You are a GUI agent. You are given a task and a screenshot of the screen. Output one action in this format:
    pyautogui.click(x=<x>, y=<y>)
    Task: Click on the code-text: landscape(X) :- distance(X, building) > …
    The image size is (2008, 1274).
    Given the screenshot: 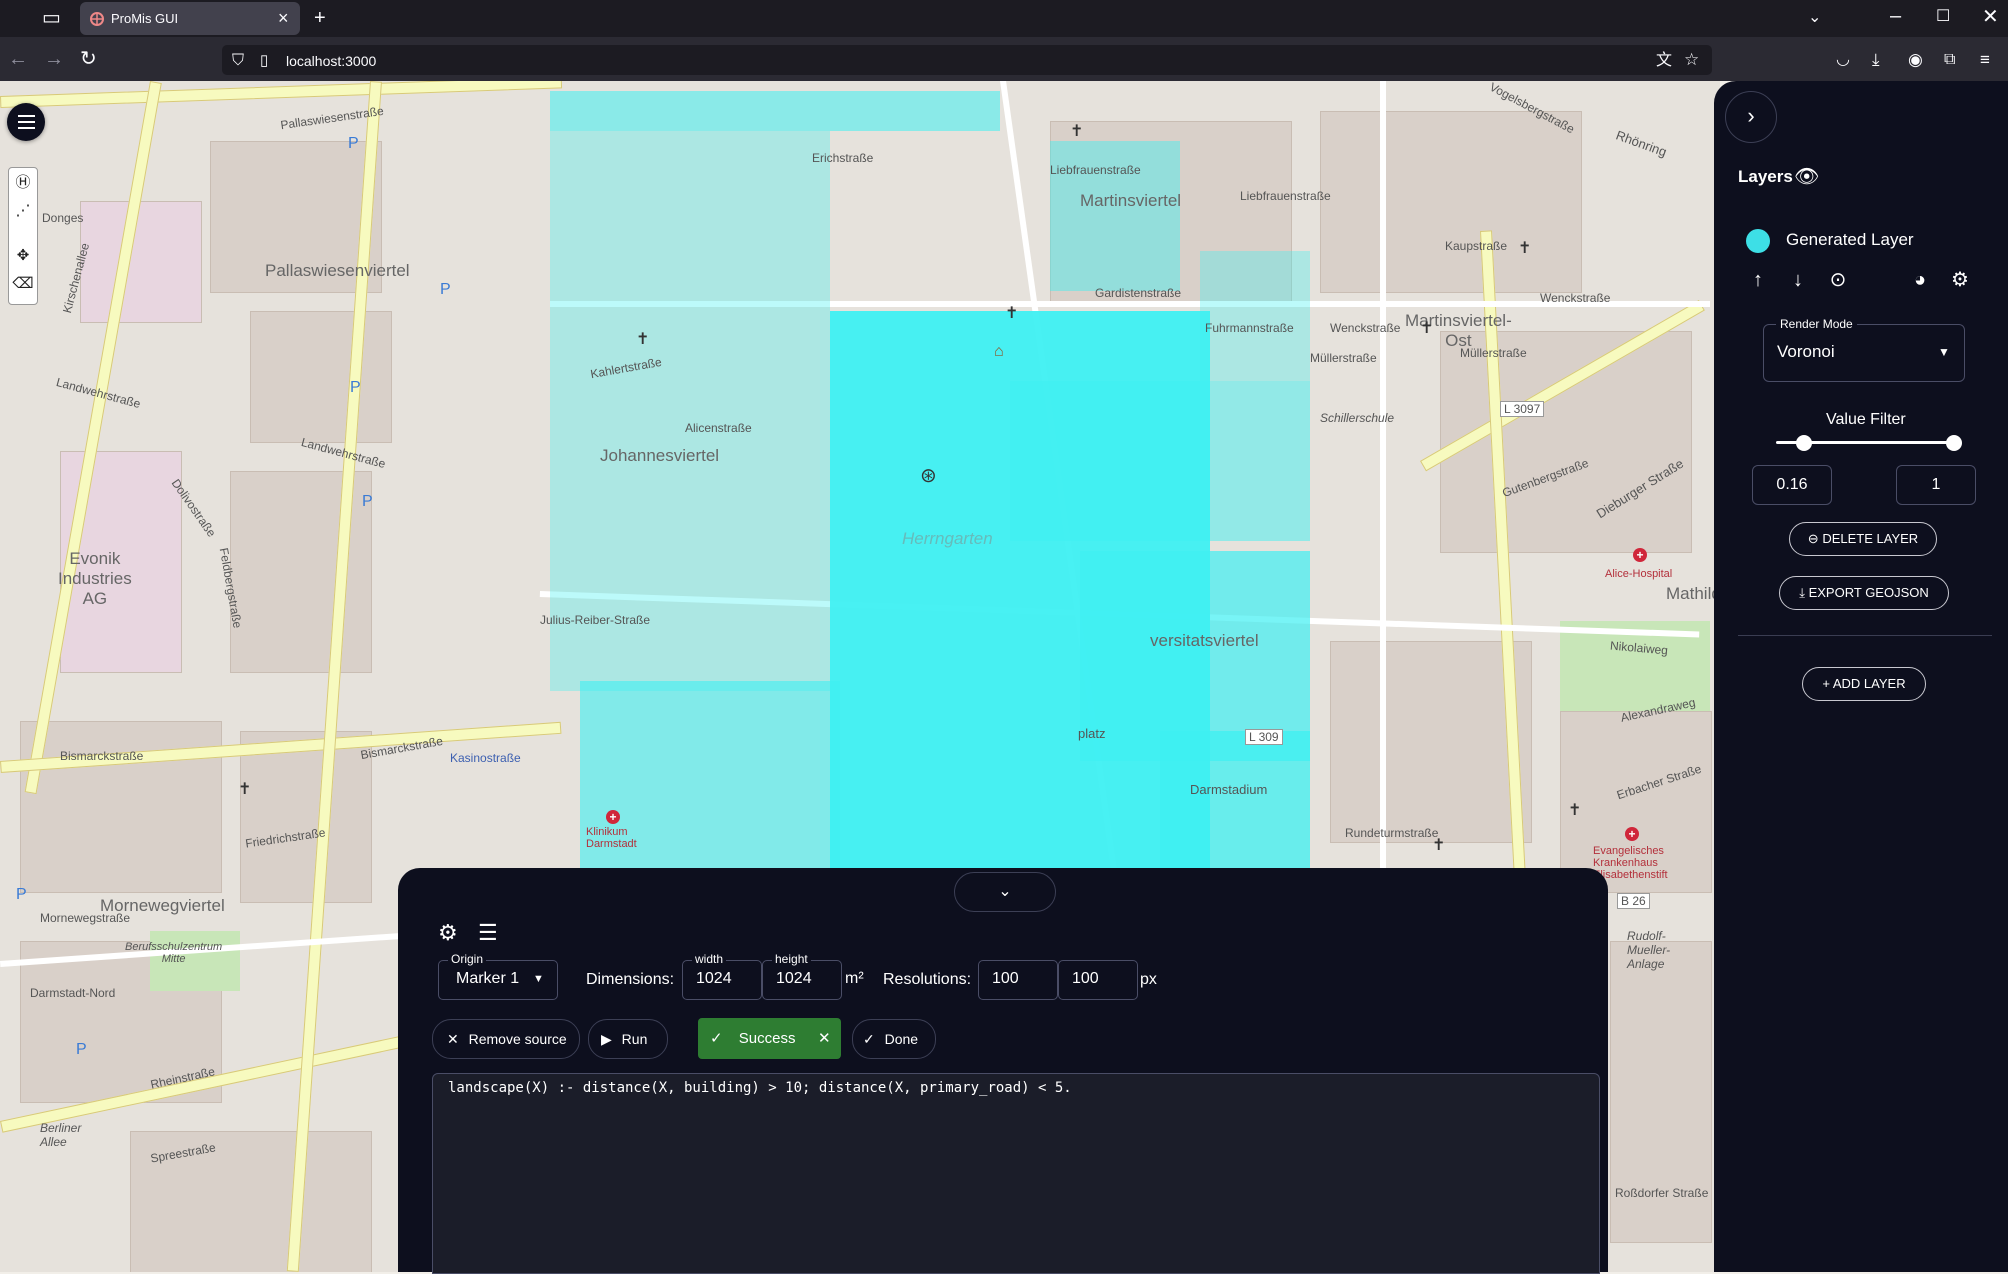 What is the action you would take?
    pyautogui.click(x=760, y=1088)
    